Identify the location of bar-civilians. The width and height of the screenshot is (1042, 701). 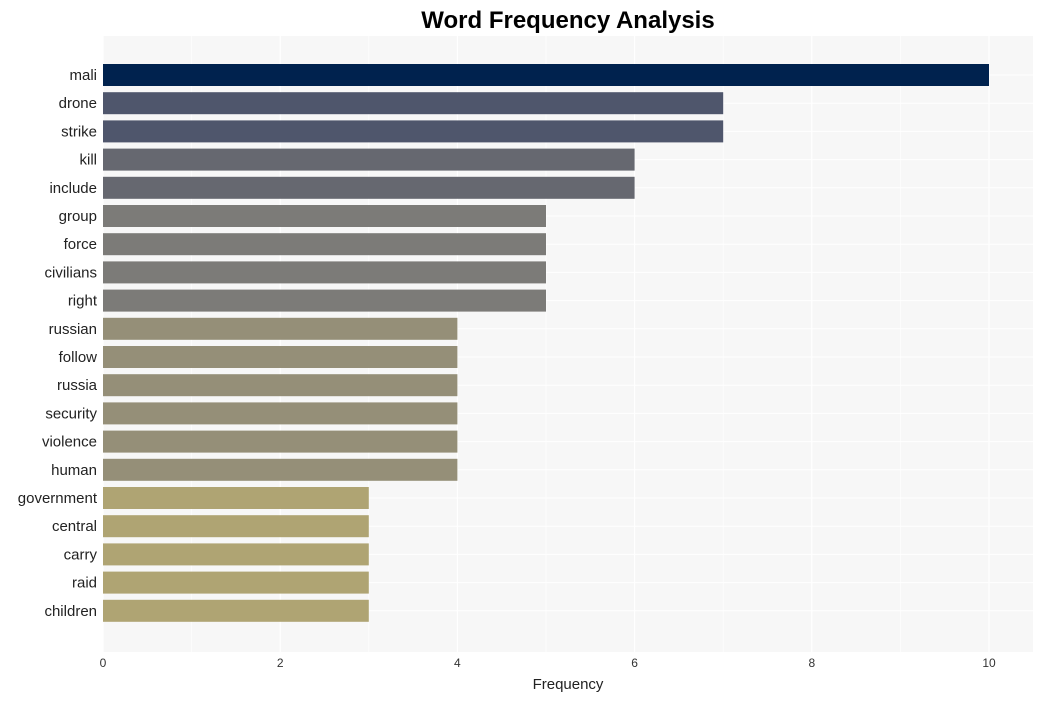
(324, 272).